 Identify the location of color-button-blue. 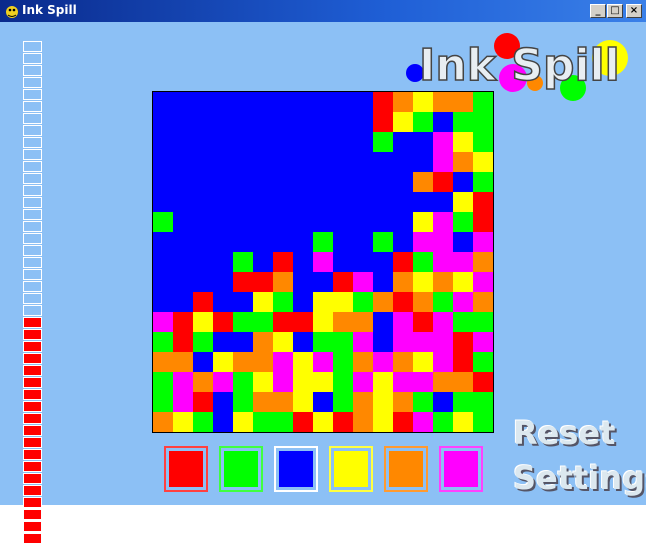
(296, 469).